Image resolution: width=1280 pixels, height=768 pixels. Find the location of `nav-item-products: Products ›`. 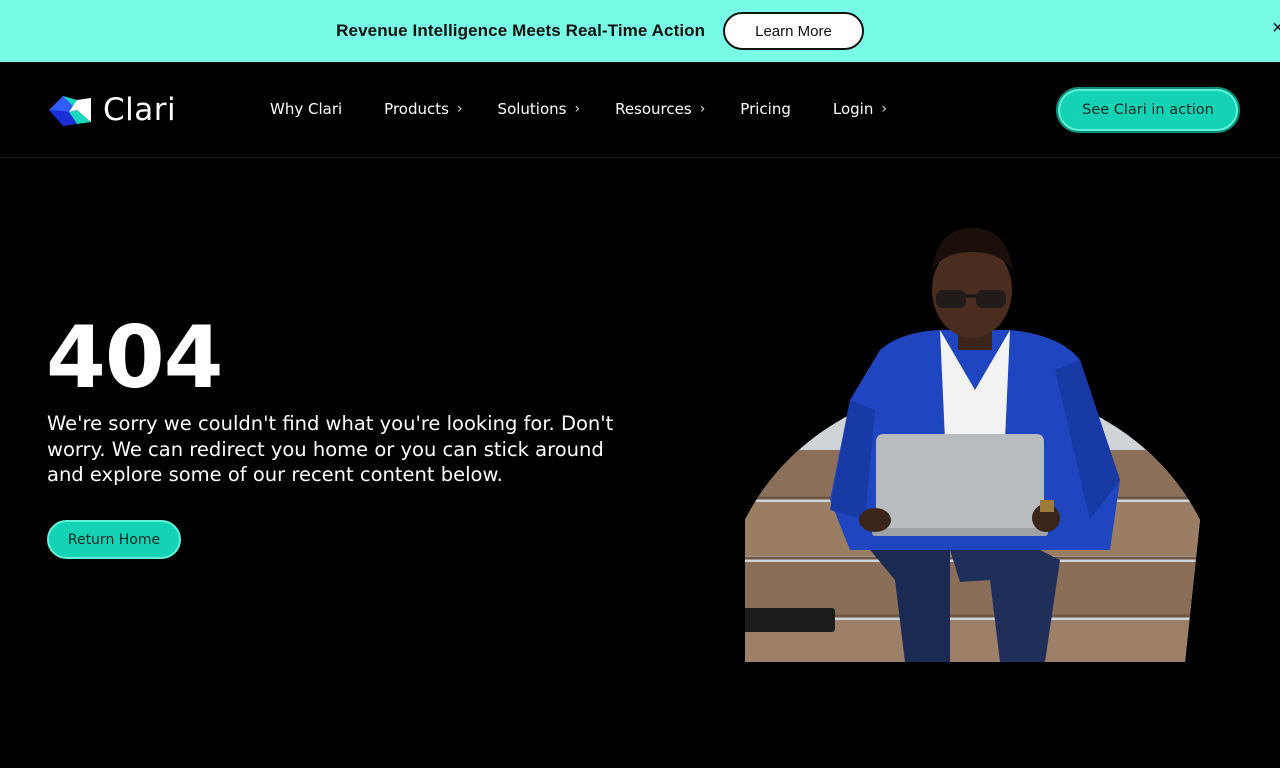

nav-item-products: Products › is located at coordinates (423, 109).